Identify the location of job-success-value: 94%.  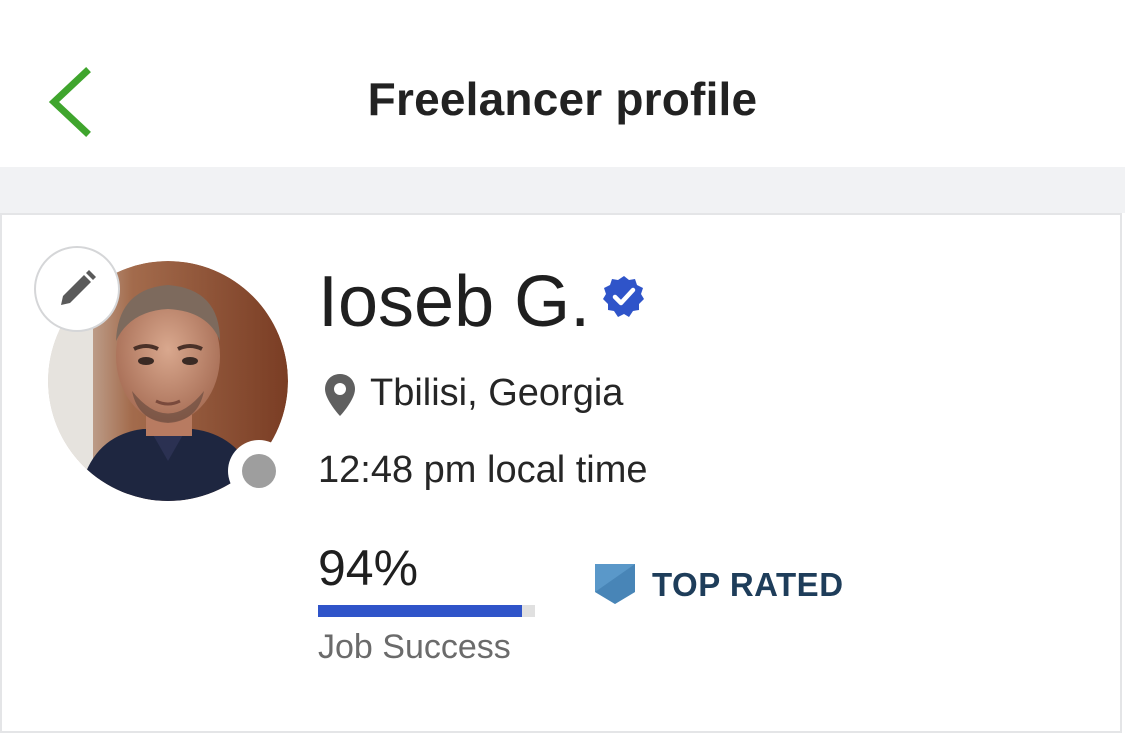
(368, 568).